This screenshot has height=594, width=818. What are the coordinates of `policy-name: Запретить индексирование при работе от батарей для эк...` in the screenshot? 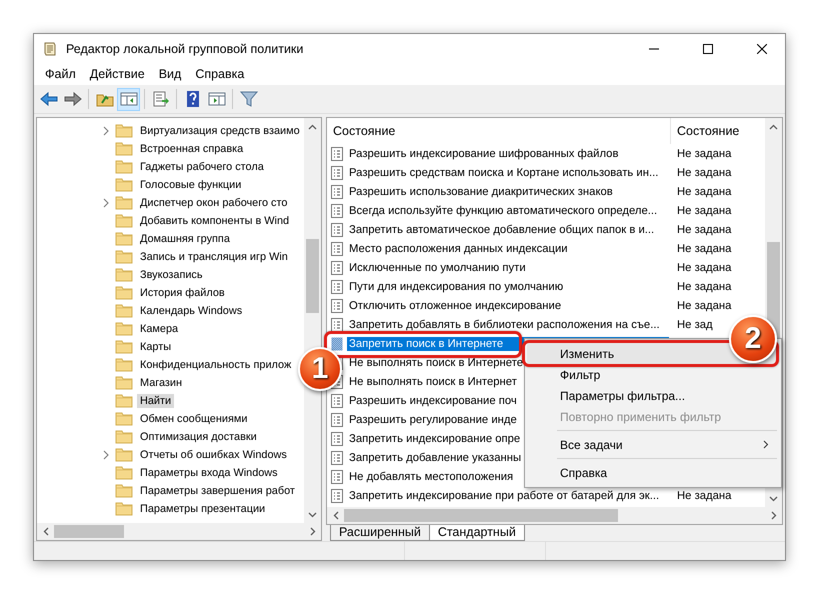 It's located at (508, 495).